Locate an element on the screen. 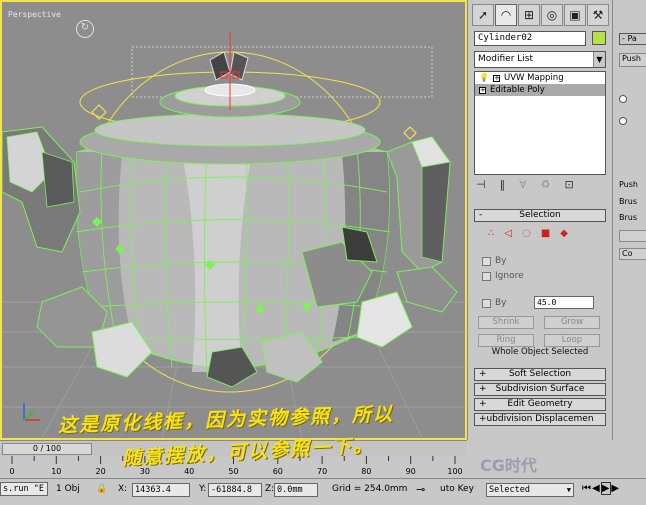 Image resolution: width=646 pixels, height=505 pixels. by-vertex-option: By is located at coordinates (494, 261).